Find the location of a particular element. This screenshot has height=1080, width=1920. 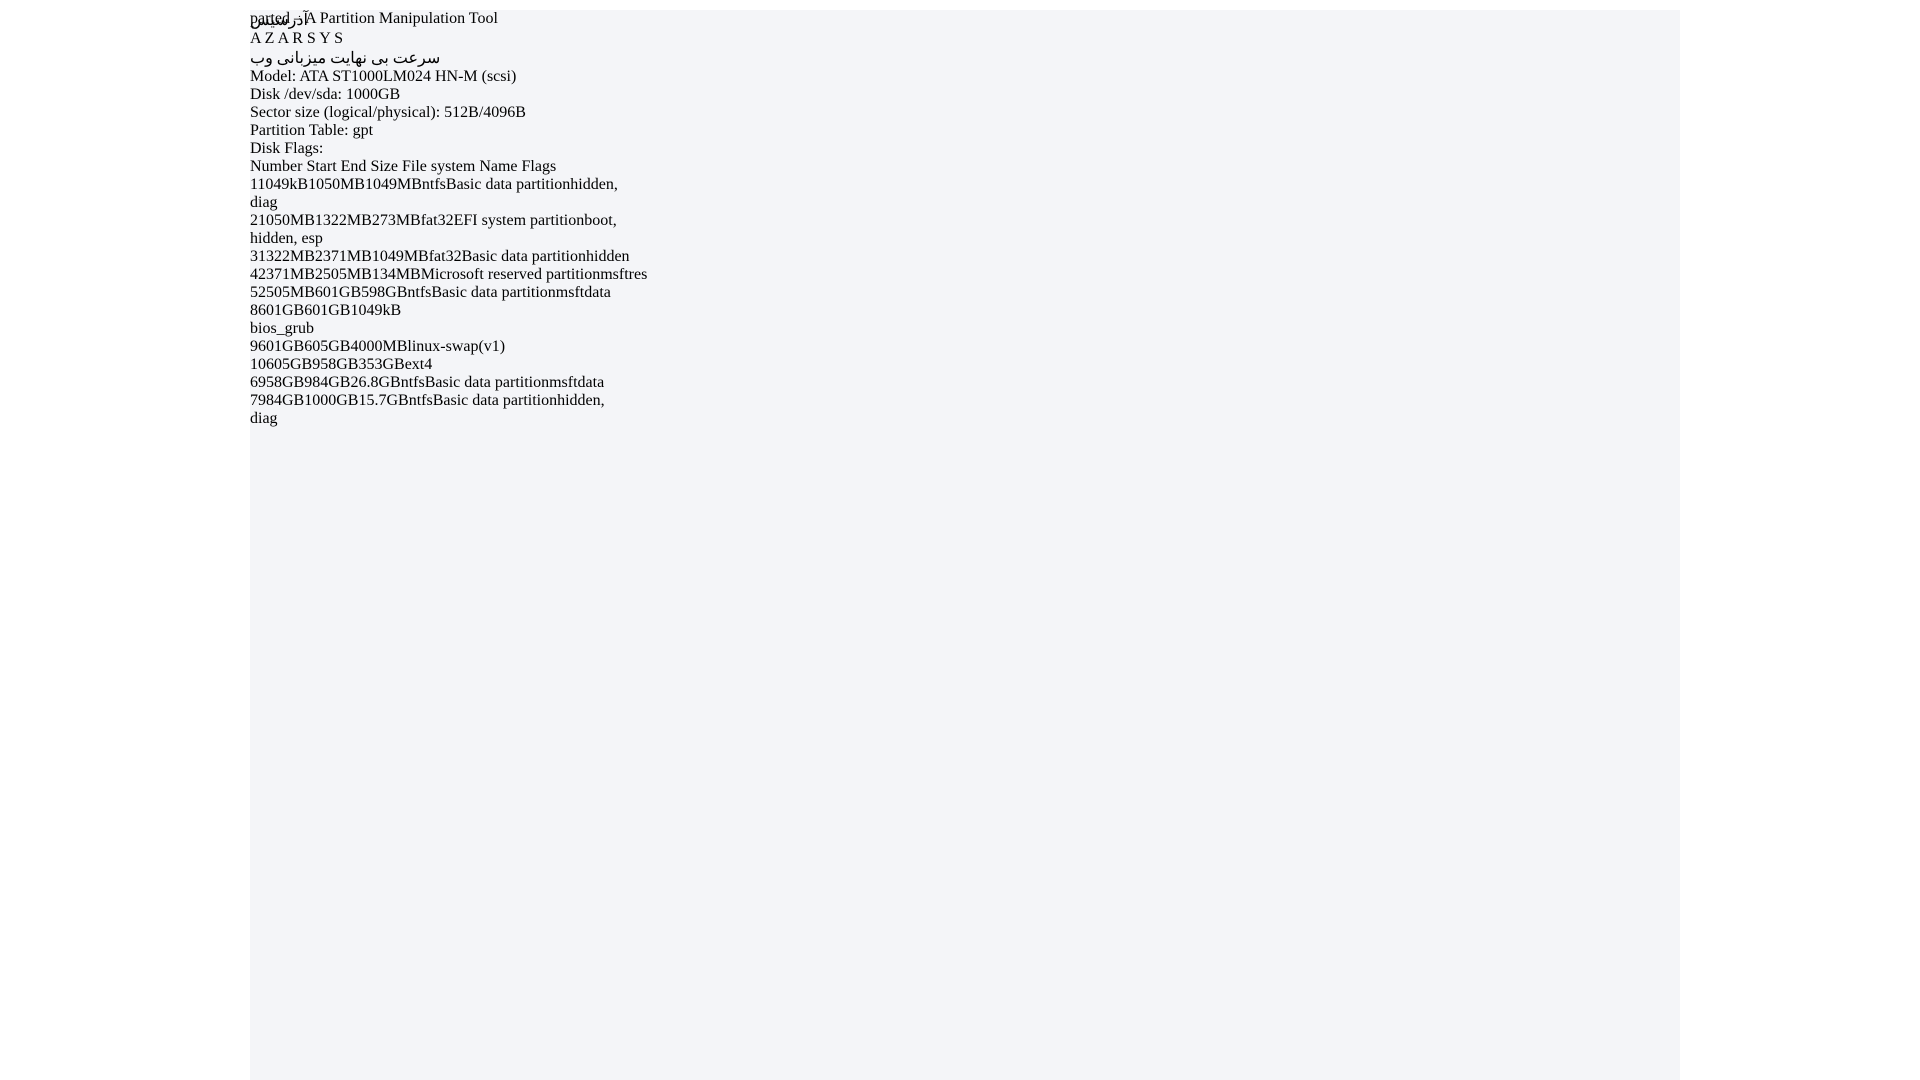

partition-file-system: linux-swap(v1) is located at coordinates (456, 346).